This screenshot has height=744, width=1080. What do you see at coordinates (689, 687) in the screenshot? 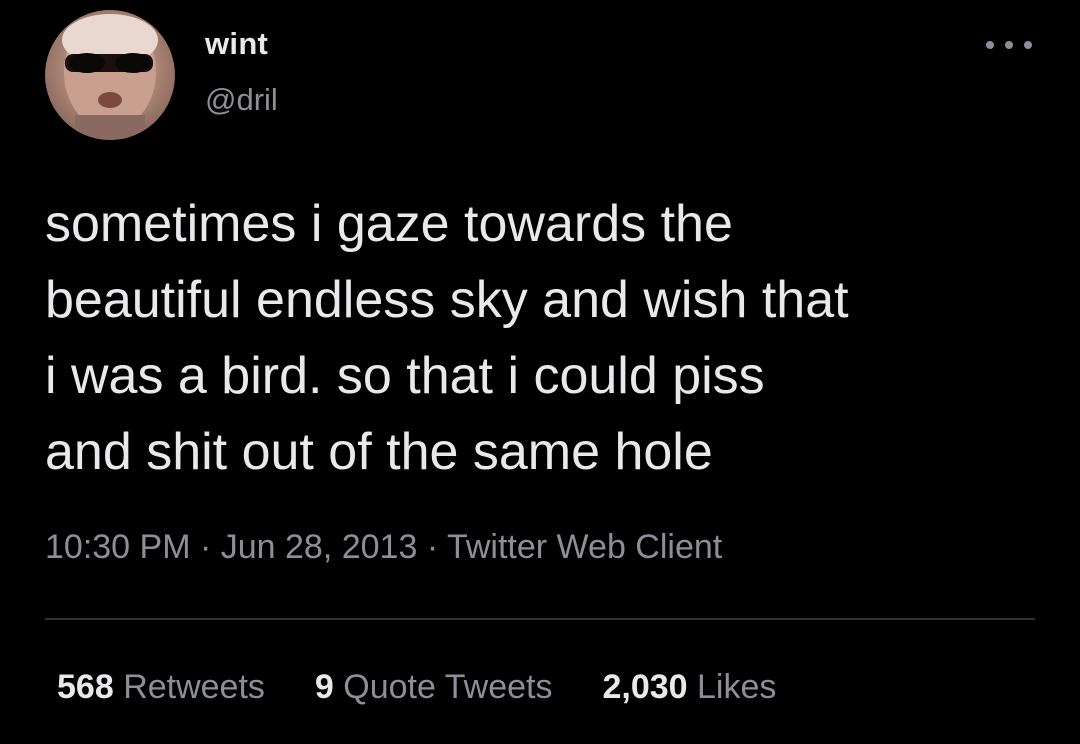
I see `likes-stat: 2,030 Likes` at bounding box center [689, 687].